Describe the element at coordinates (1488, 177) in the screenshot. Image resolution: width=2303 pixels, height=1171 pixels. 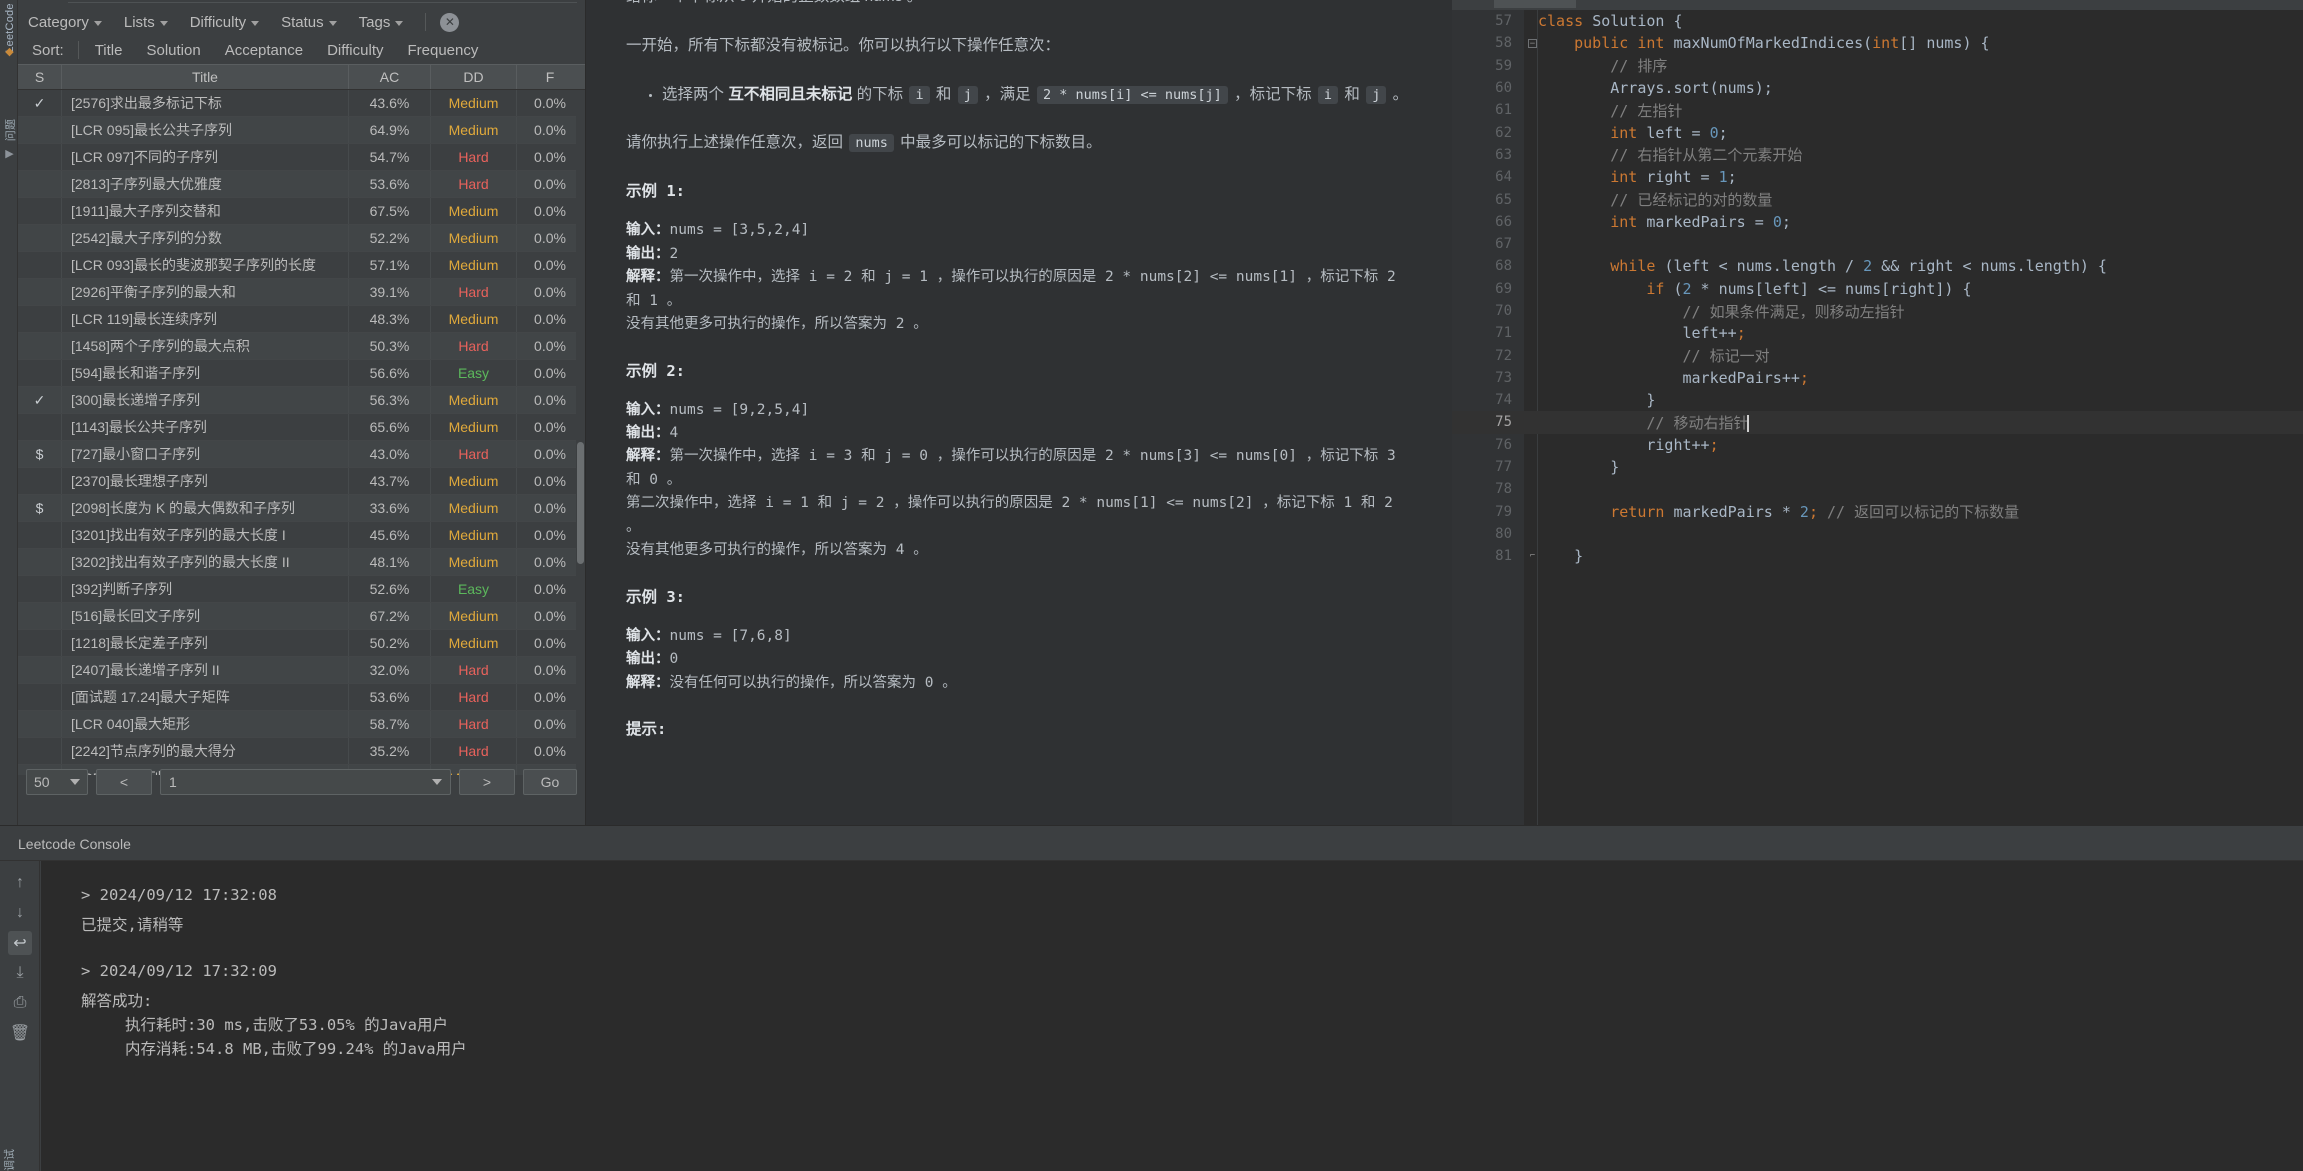
I see `line-number: 64` at that location.